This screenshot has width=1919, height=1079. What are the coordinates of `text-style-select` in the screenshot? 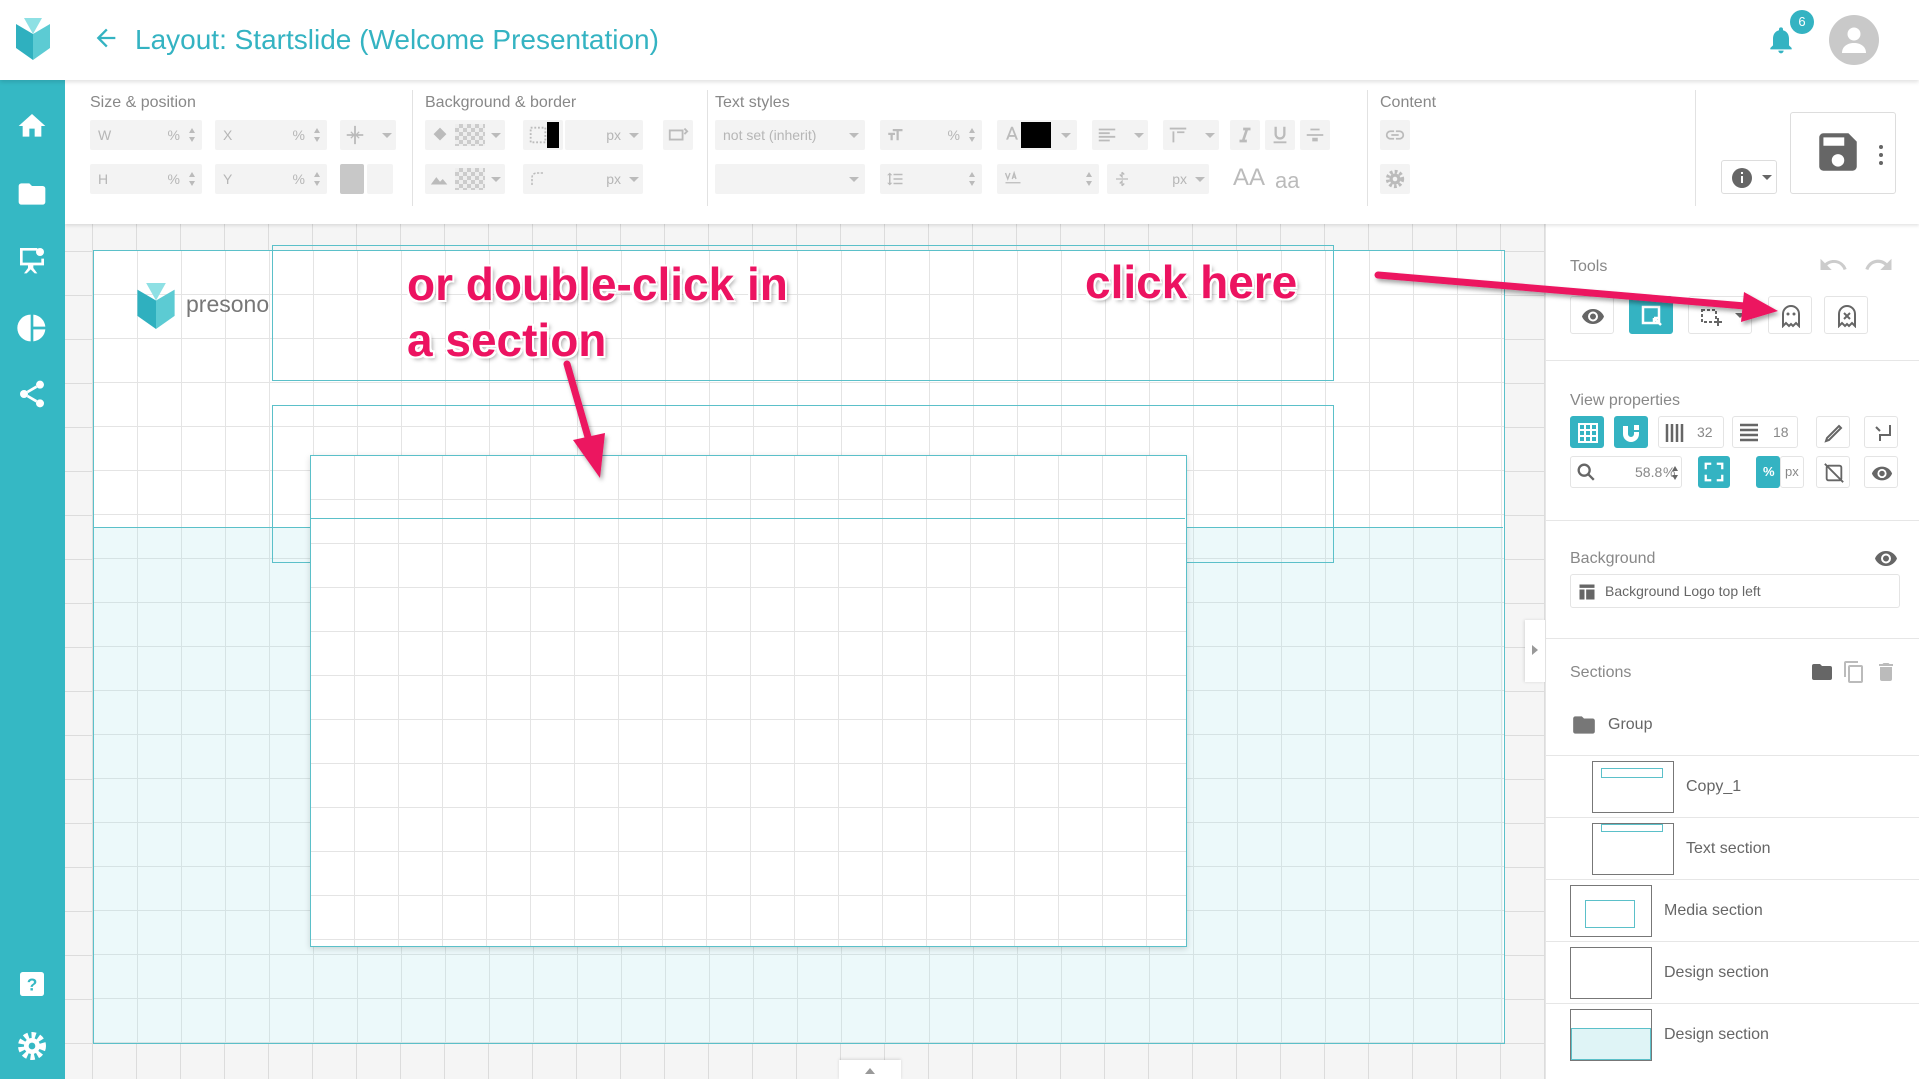 It's located at (790, 179).